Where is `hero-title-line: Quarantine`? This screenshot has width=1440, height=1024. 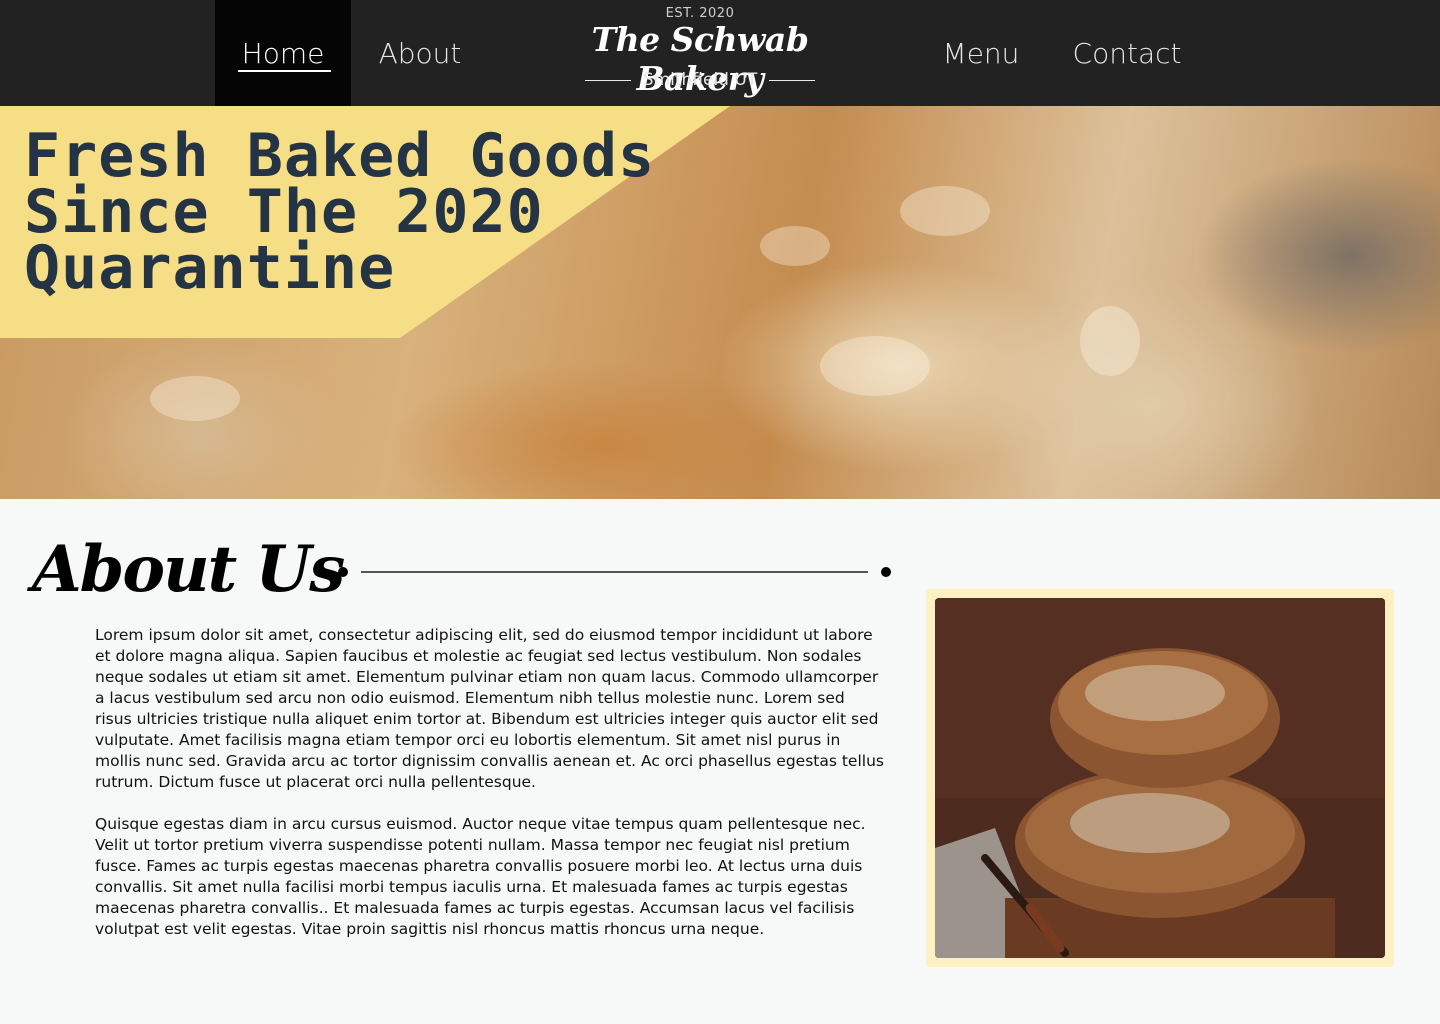
hero-title-line: Quarantine is located at coordinates (210, 268).